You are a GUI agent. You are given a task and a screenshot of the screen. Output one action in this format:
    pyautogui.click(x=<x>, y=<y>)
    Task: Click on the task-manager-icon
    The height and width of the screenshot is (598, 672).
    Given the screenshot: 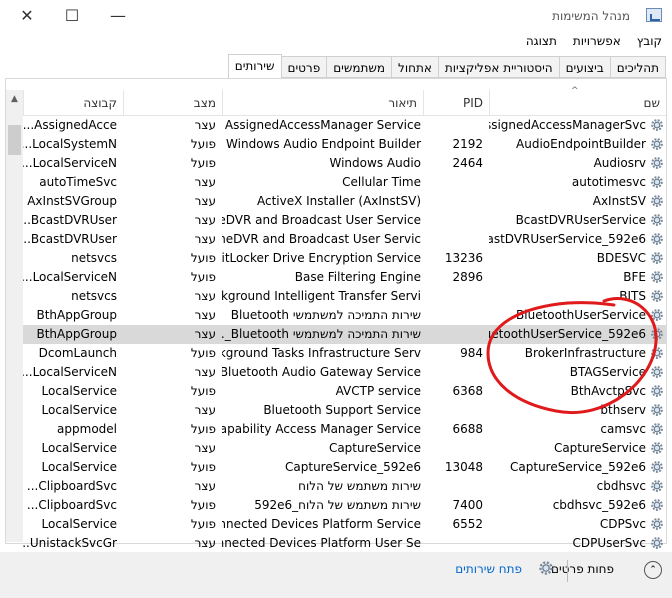 What is the action you would take?
    pyautogui.click(x=654, y=15)
    